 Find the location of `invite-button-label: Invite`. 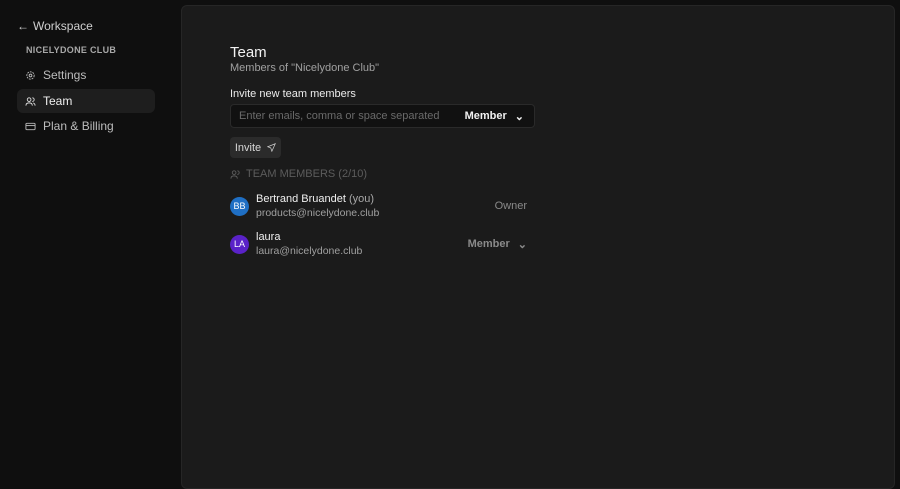

invite-button-label: Invite is located at coordinates (248, 147).